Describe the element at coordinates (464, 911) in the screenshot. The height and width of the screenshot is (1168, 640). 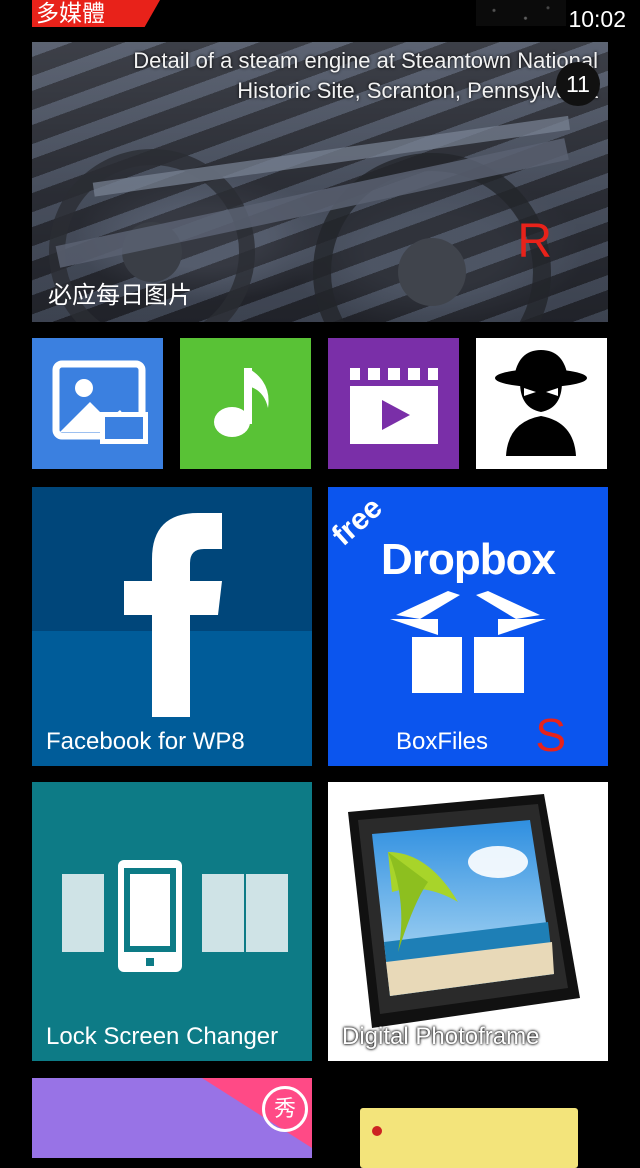
I see `photo-frame-icon` at that location.